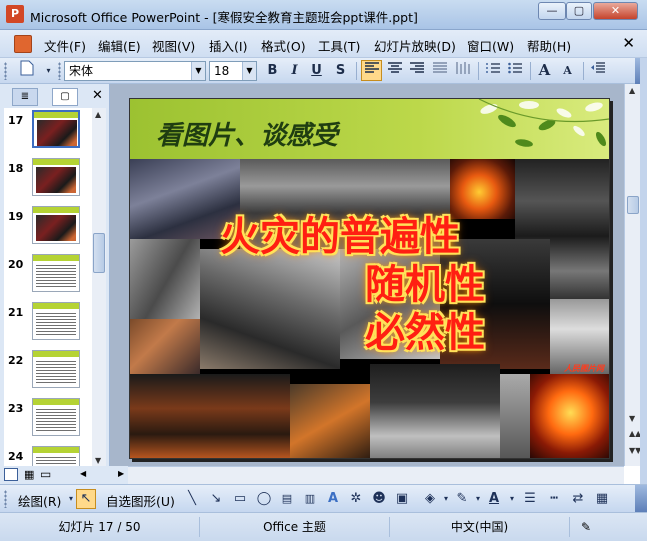 The height and width of the screenshot is (541, 647). Describe the element at coordinates (579, 11) in the screenshot. I see `maximize-button: ▢` at that location.